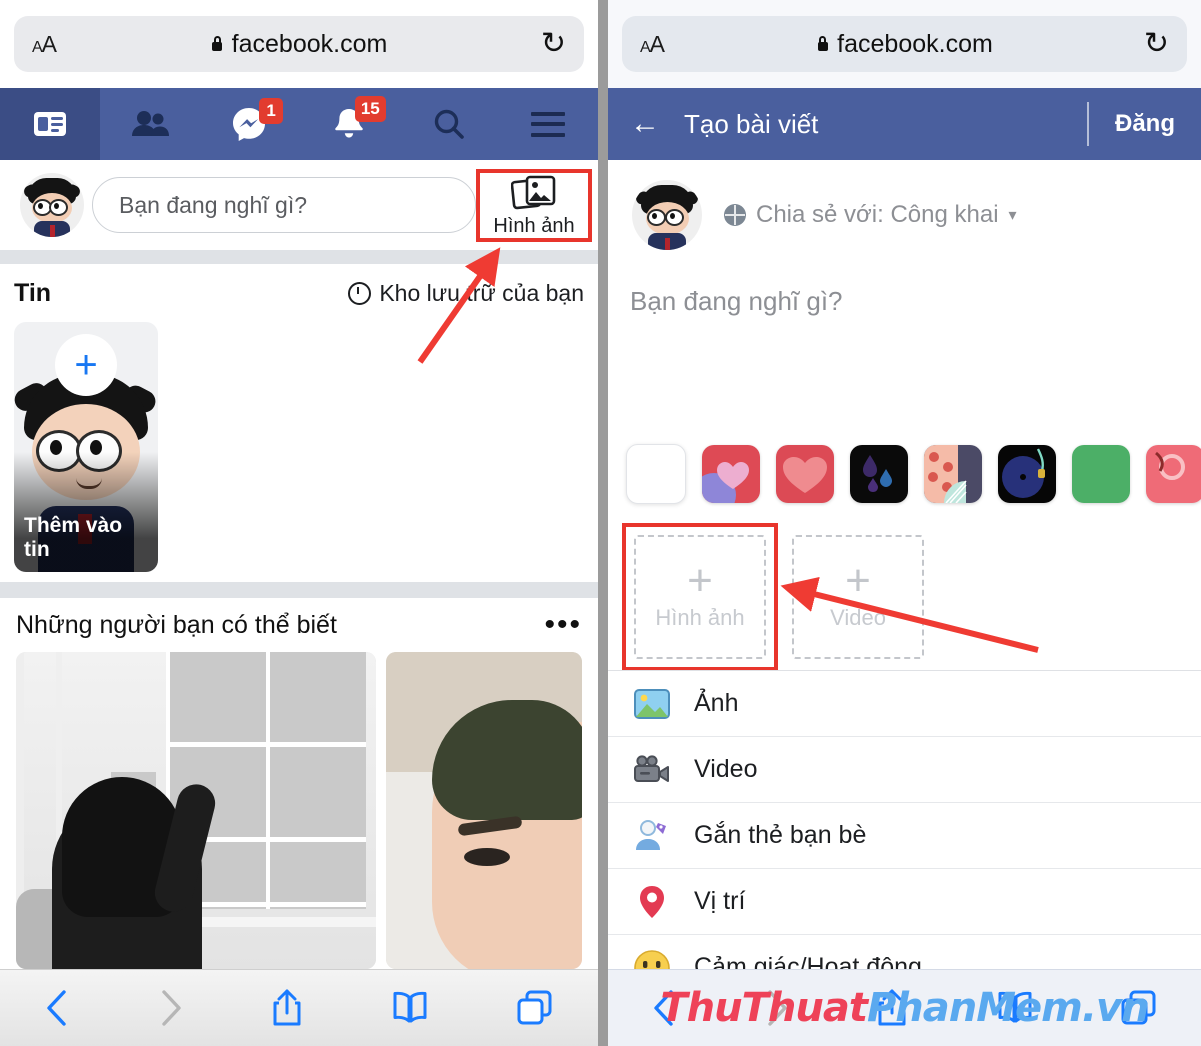 The height and width of the screenshot is (1046, 1201). Describe the element at coordinates (299, 257) in the screenshot. I see `section-divider` at that location.